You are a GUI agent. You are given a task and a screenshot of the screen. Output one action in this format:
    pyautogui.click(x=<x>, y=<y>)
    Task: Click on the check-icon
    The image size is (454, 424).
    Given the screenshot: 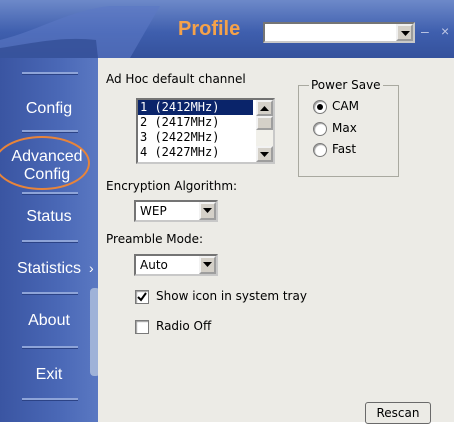 What is the action you would take?
    pyautogui.click(x=142, y=297)
    